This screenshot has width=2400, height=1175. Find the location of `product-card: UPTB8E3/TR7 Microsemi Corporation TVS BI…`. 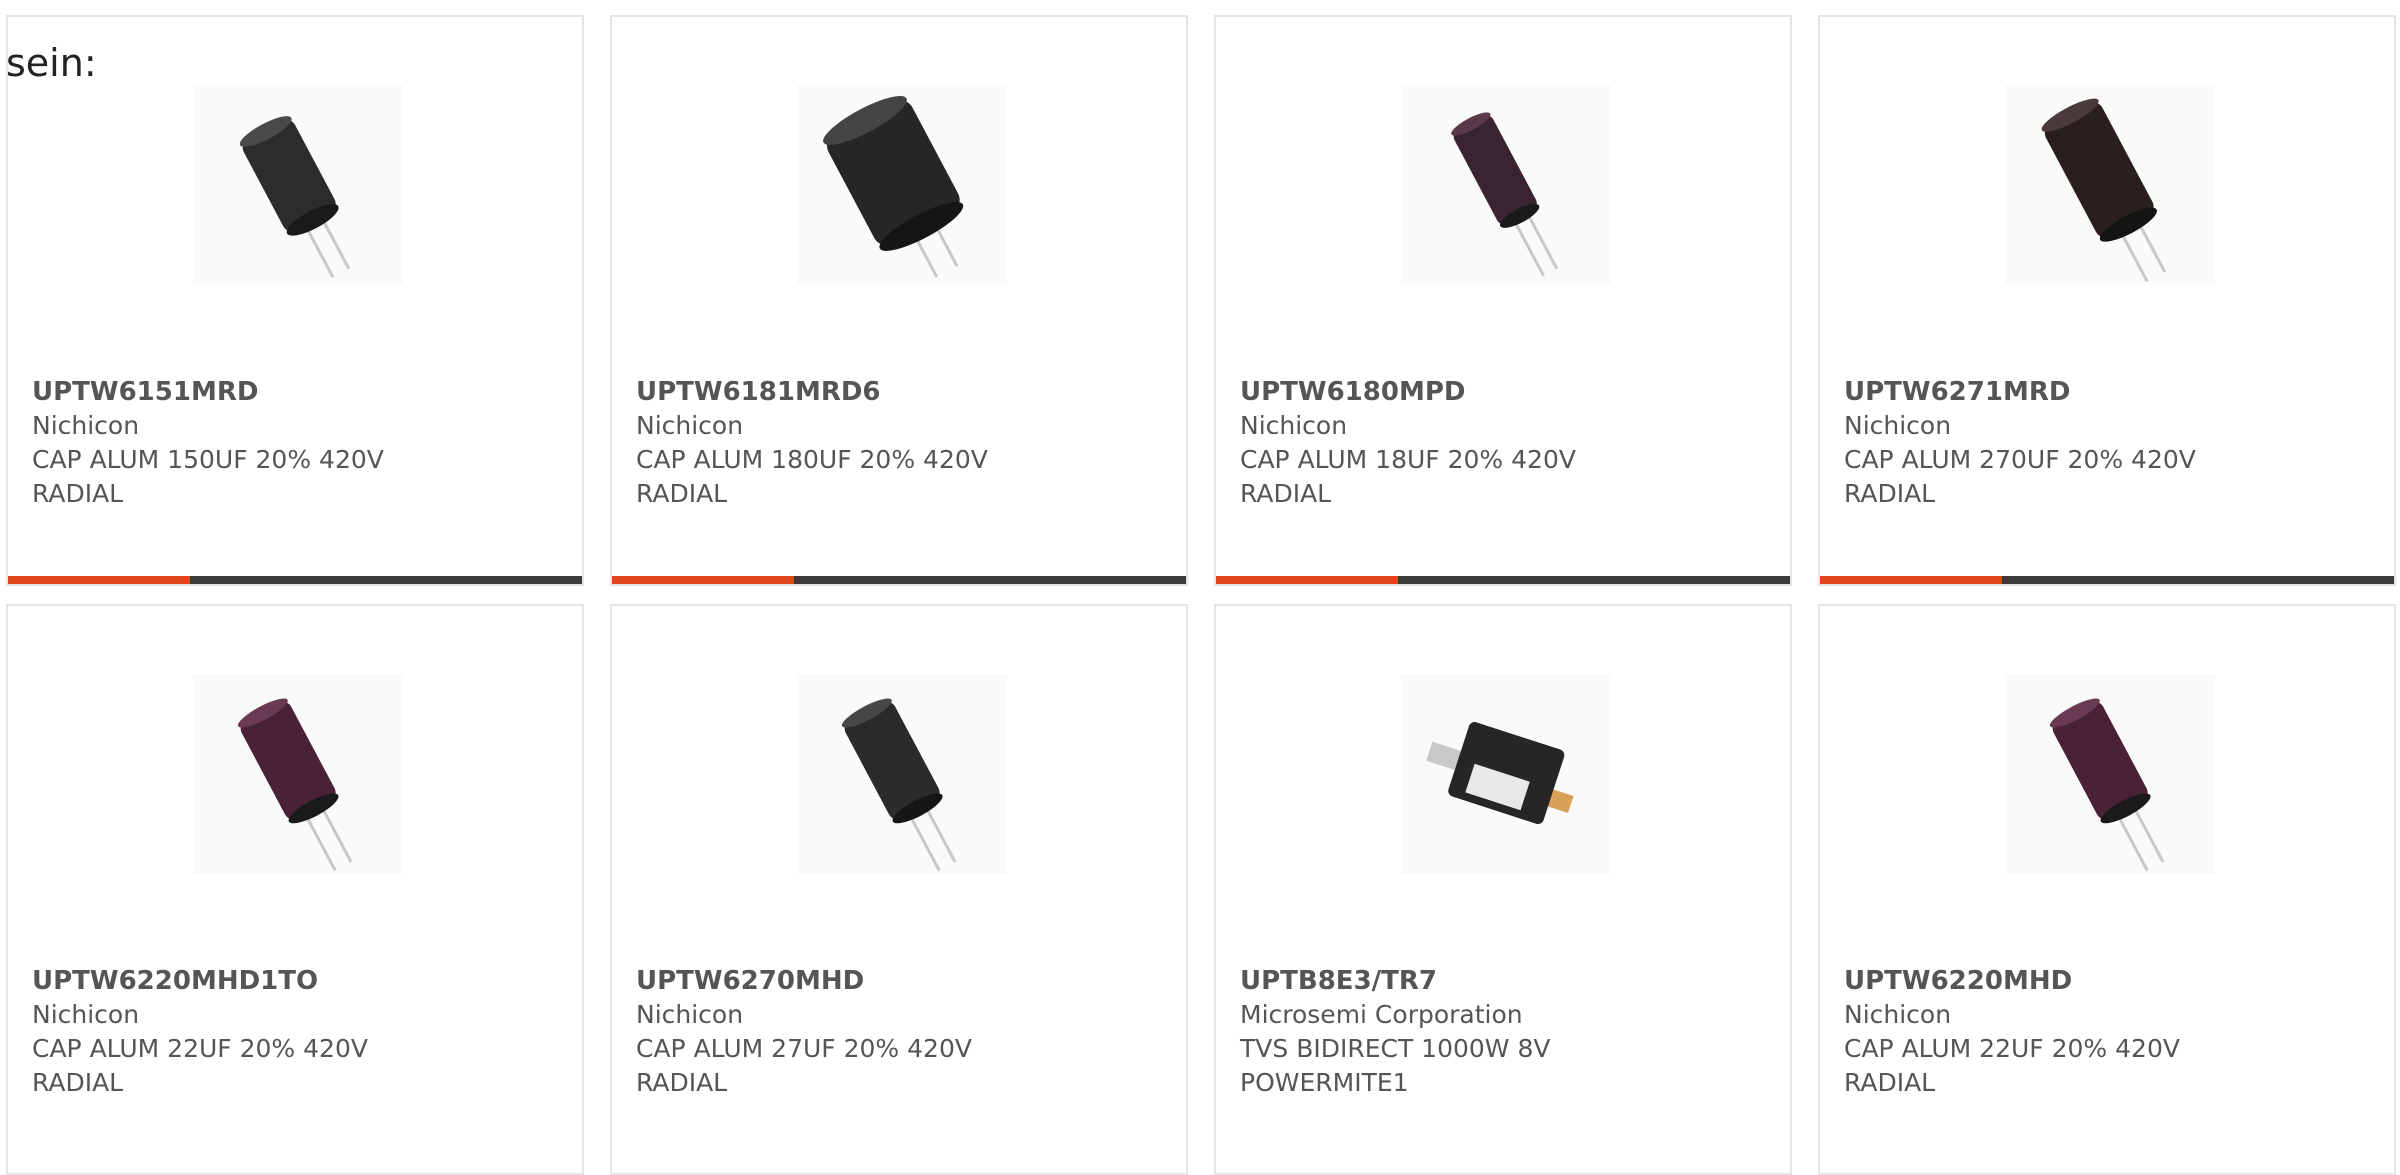

product-card: UPTB8E3/TR7 Microsemi Corporation TVS BI… is located at coordinates (1503, 889).